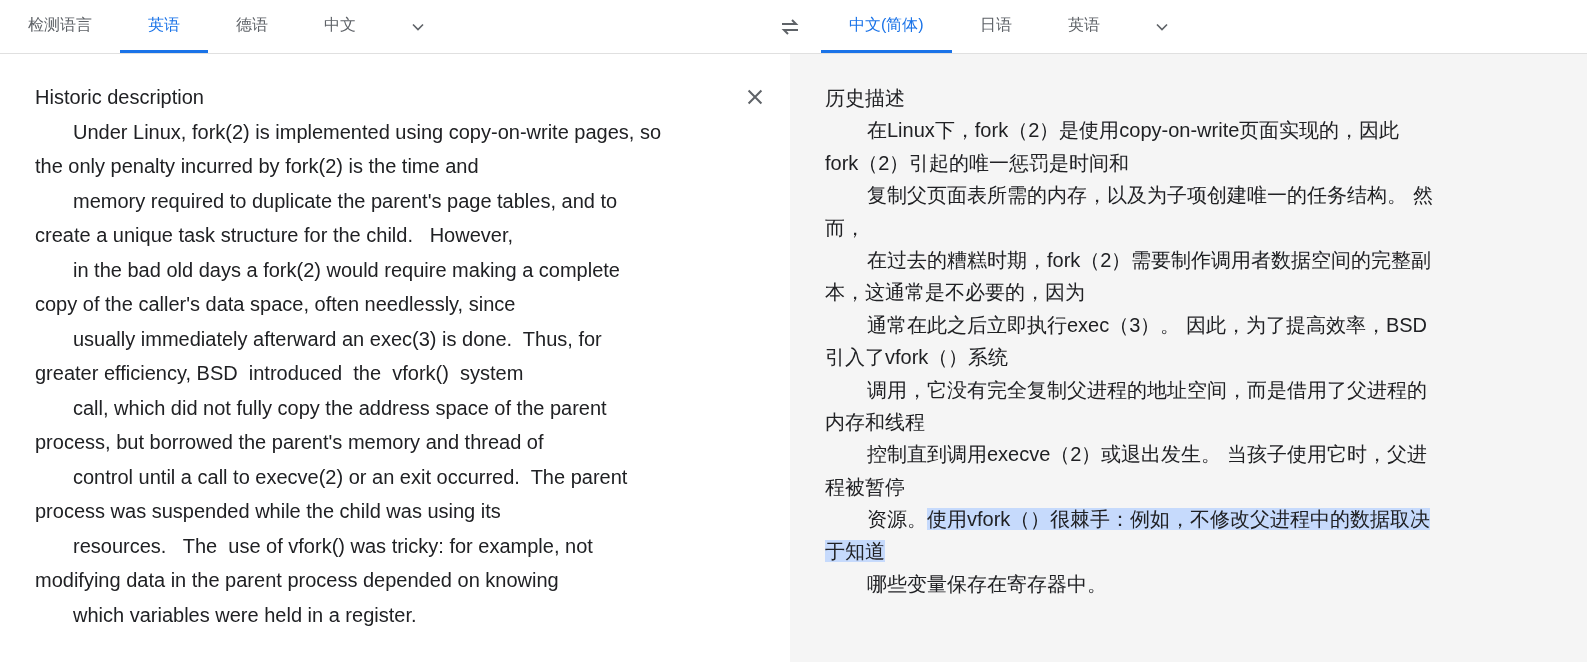 The height and width of the screenshot is (662, 1587). What do you see at coordinates (119, 97) in the screenshot?
I see `source-text-line: Historic description` at bounding box center [119, 97].